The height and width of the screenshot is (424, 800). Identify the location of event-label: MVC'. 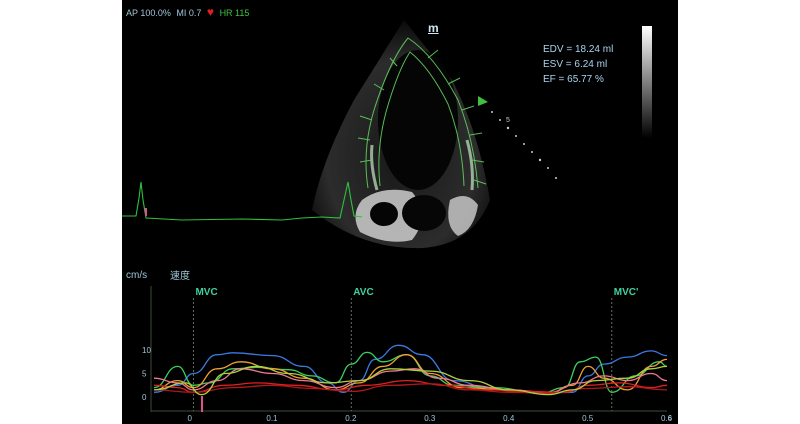
(626, 292).